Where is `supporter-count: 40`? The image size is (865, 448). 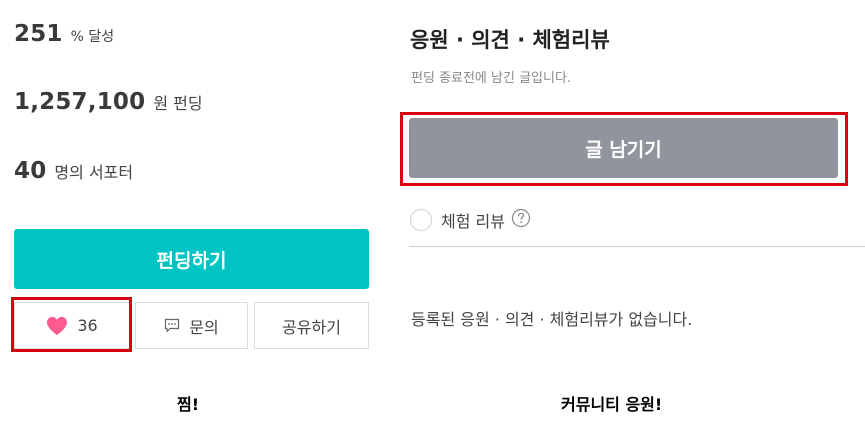
supporter-count: 40 is located at coordinates (30, 171).